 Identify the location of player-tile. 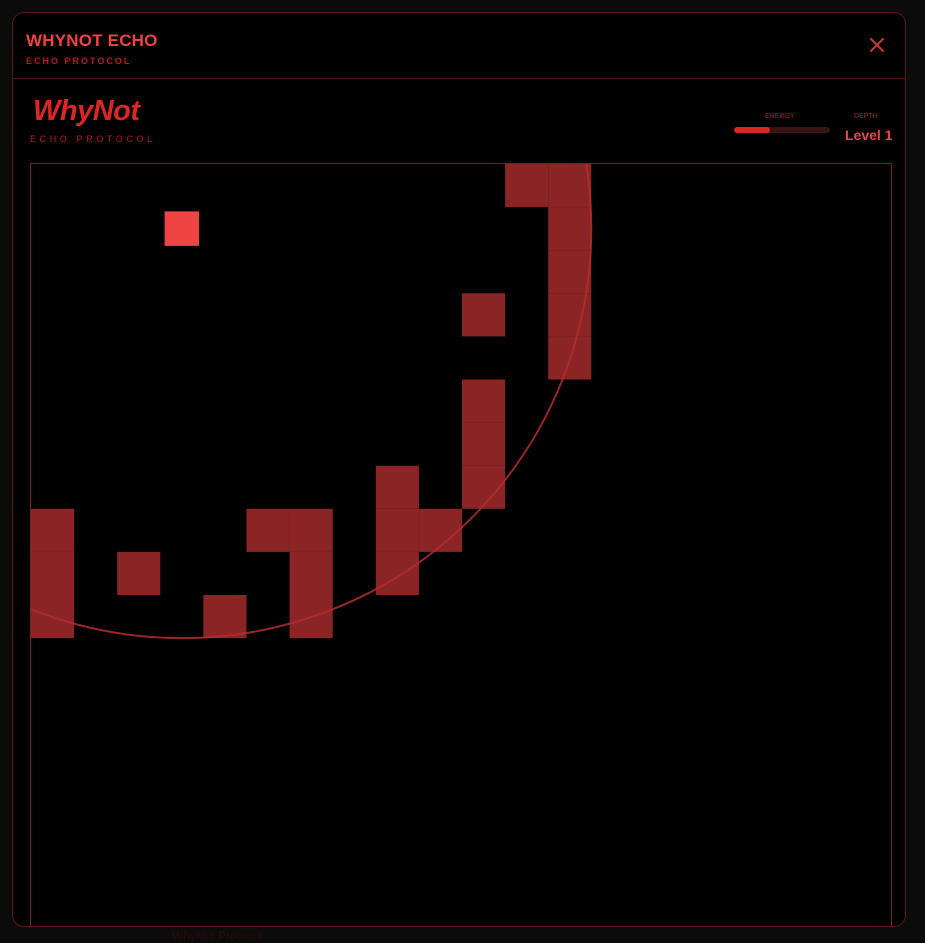
(182, 228).